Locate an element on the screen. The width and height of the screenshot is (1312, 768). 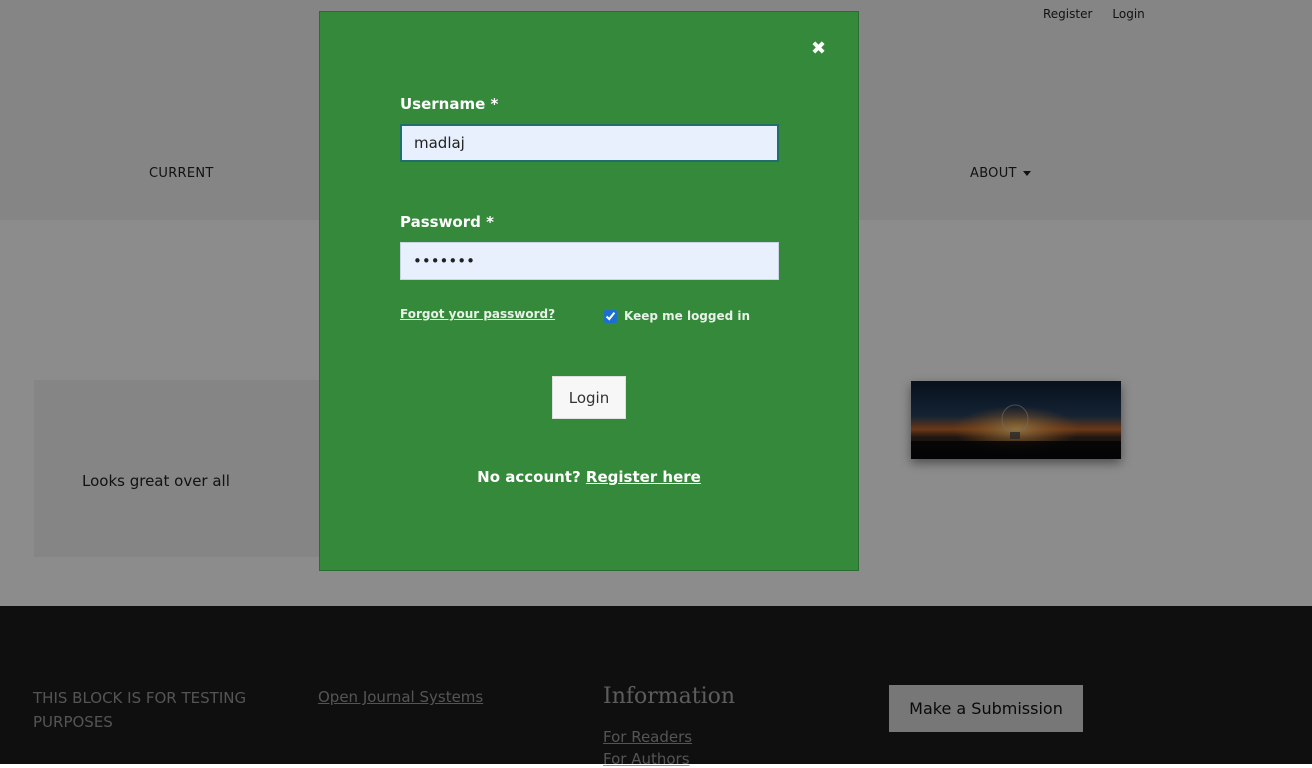
password-input is located at coordinates (589, 261).